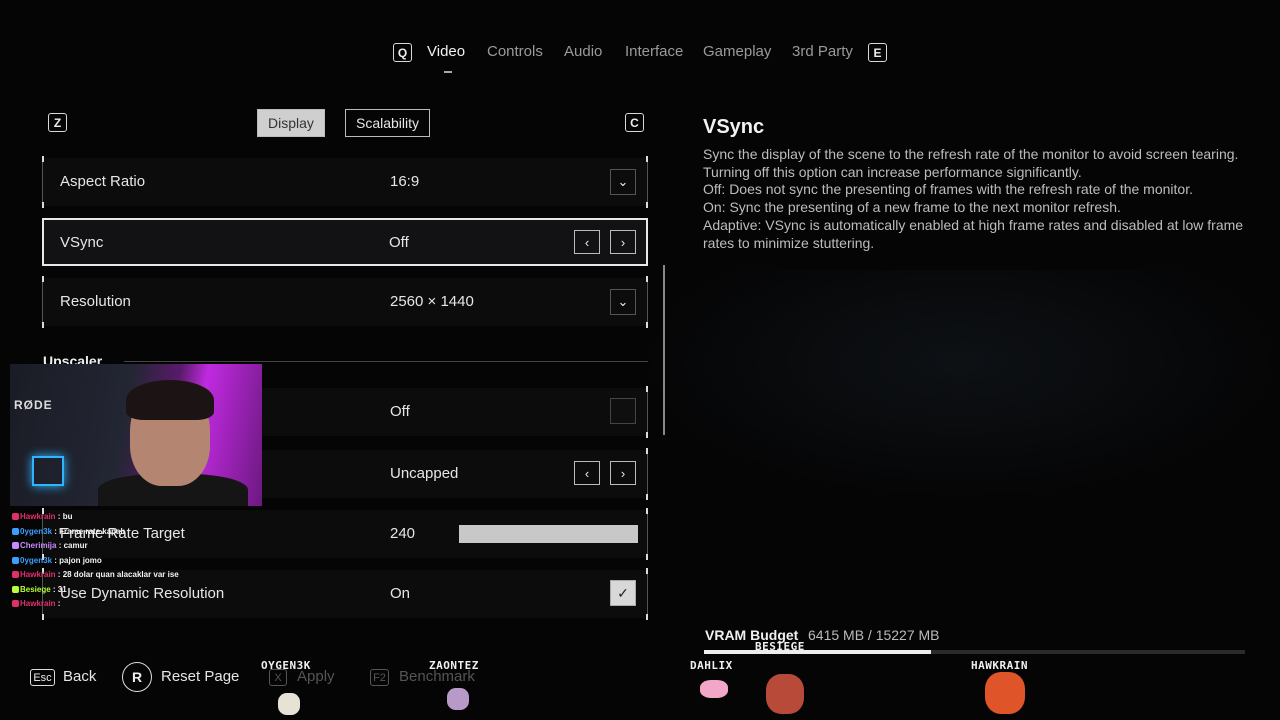 The width and height of the screenshot is (1280, 720). What do you see at coordinates (58, 603) in the screenshot?
I see `chat-text: :` at bounding box center [58, 603].